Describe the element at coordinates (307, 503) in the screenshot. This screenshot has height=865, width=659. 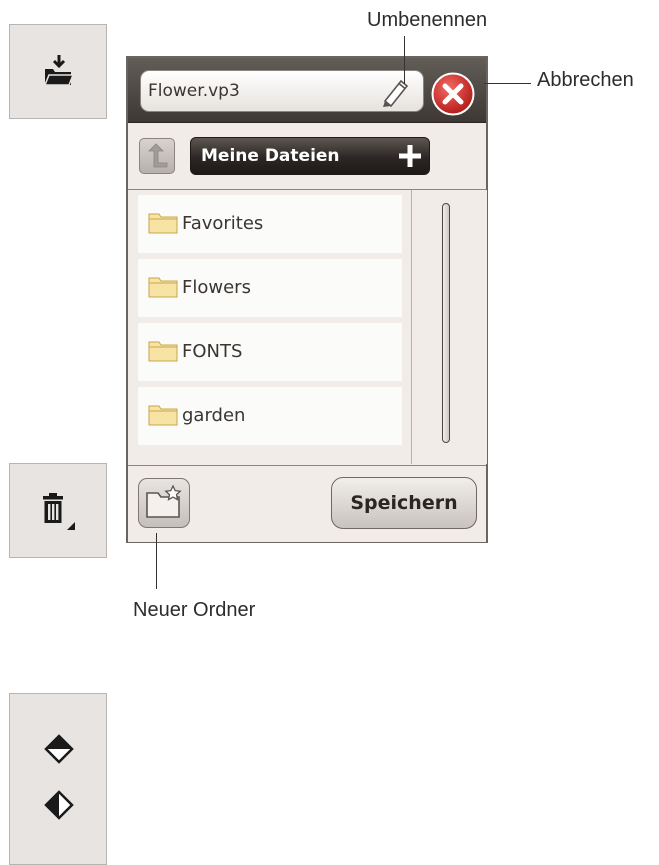
I see `dialog-footer: Speichern` at that location.